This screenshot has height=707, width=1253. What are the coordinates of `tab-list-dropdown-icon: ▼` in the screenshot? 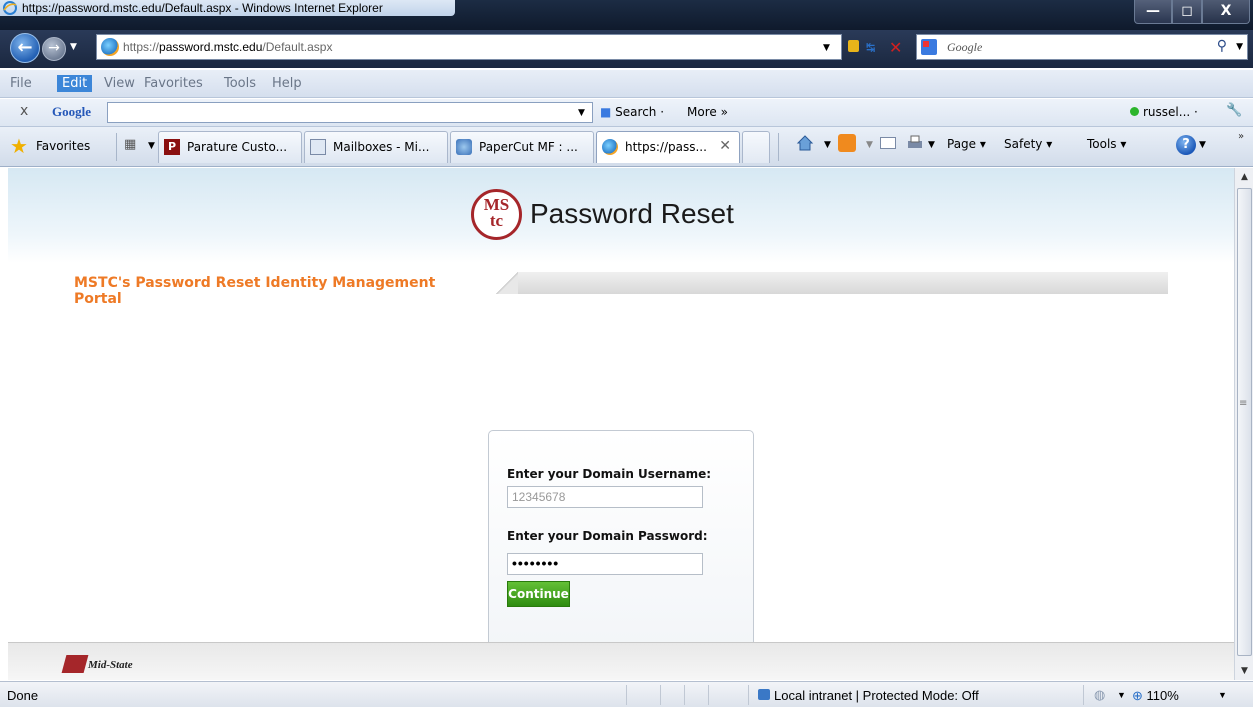 It's located at (151, 146).